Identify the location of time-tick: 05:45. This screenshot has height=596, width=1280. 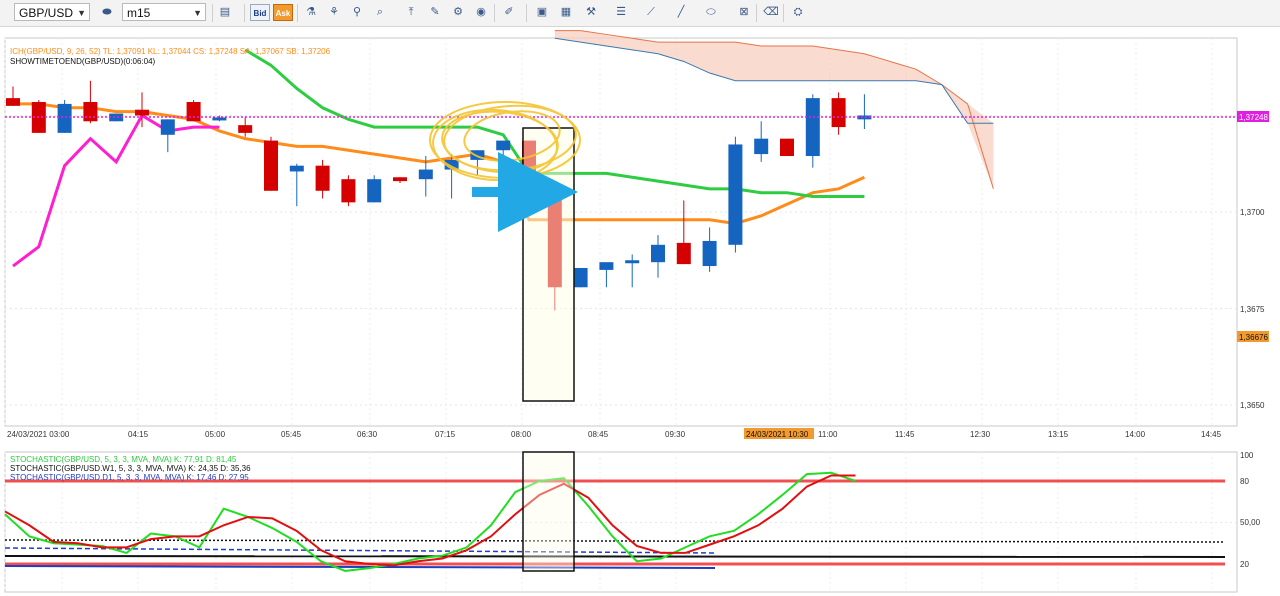
(291, 434).